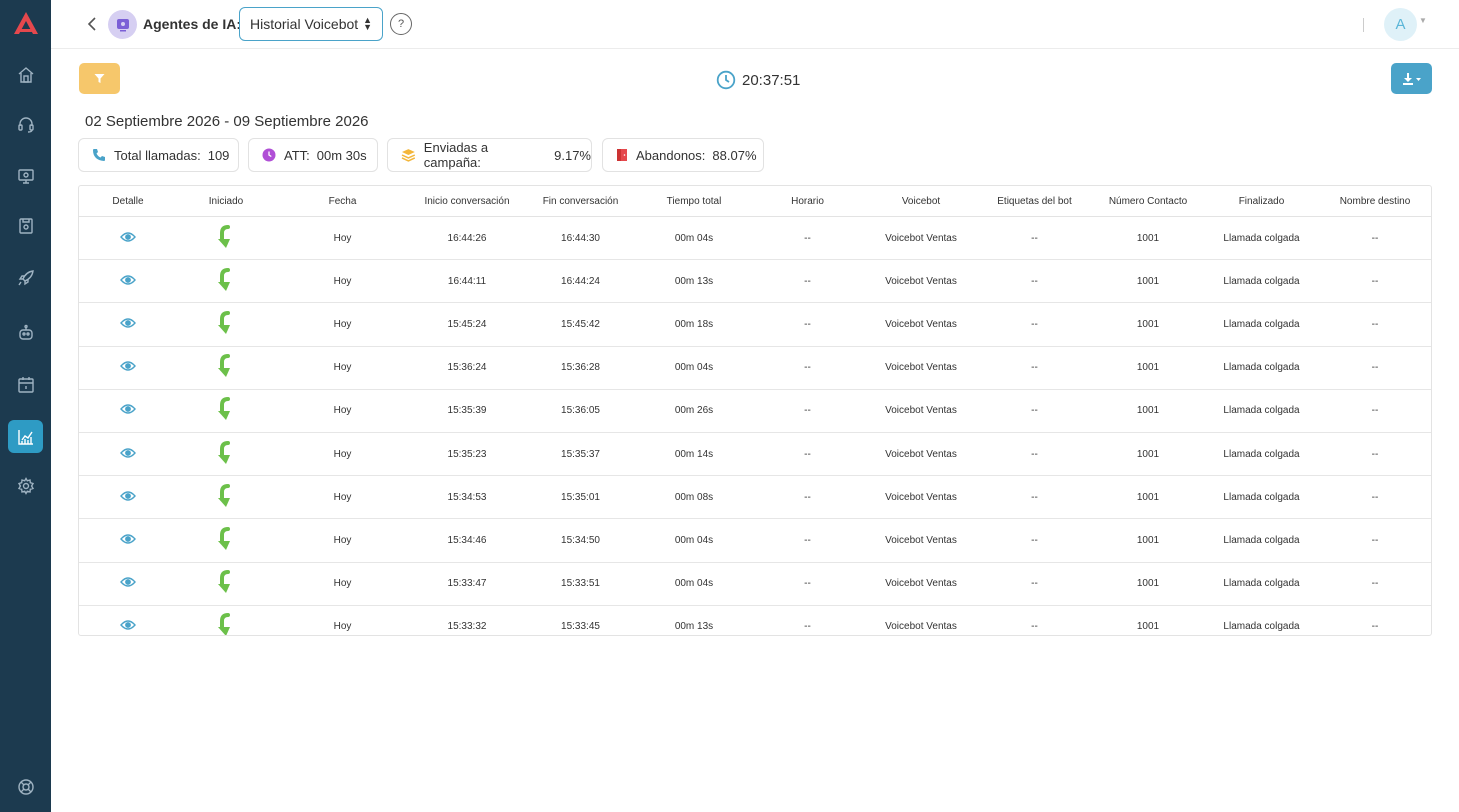  What do you see at coordinates (1423, 20) in the screenshot?
I see `chevron-down-icon: ▼` at bounding box center [1423, 20].